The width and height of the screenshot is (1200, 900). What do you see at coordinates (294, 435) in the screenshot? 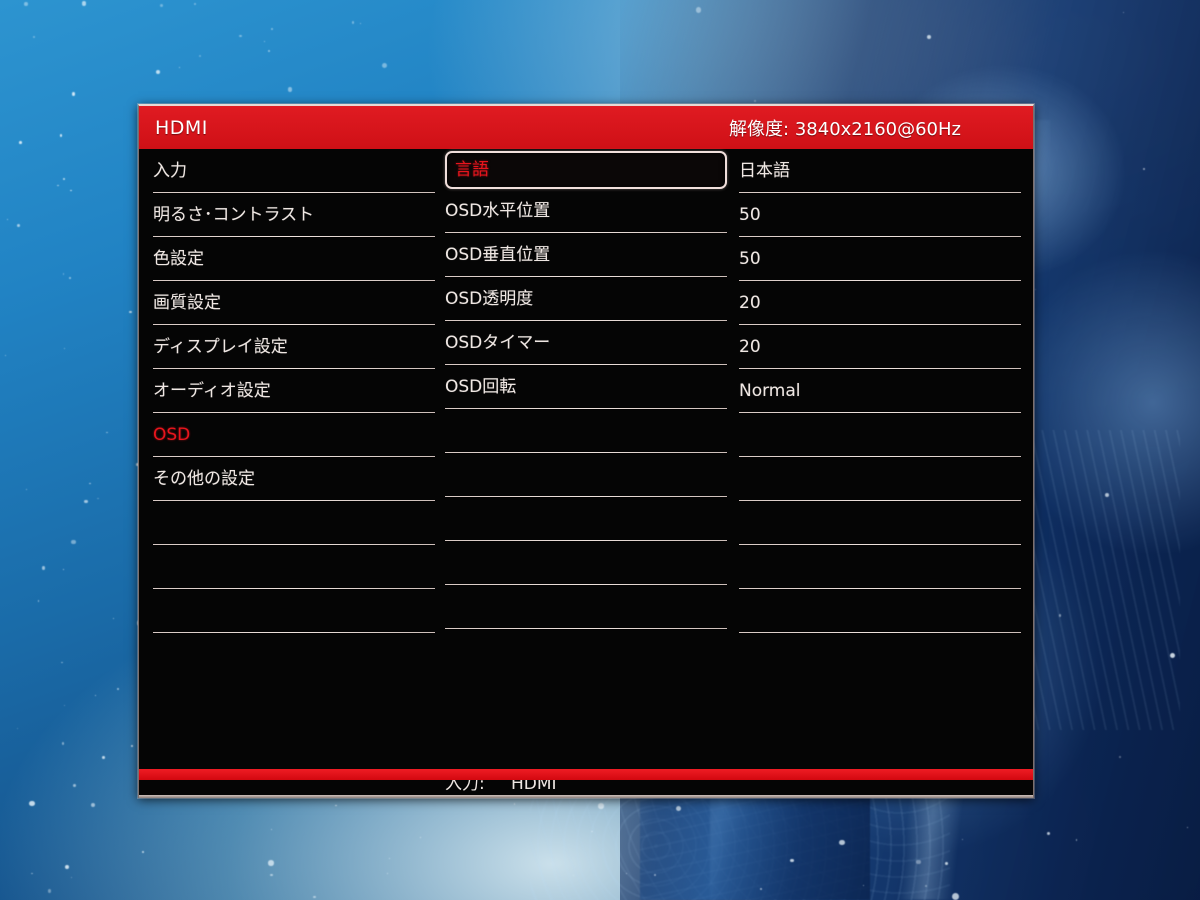
I see `osd-menu-item-row: OSD` at bounding box center [294, 435].